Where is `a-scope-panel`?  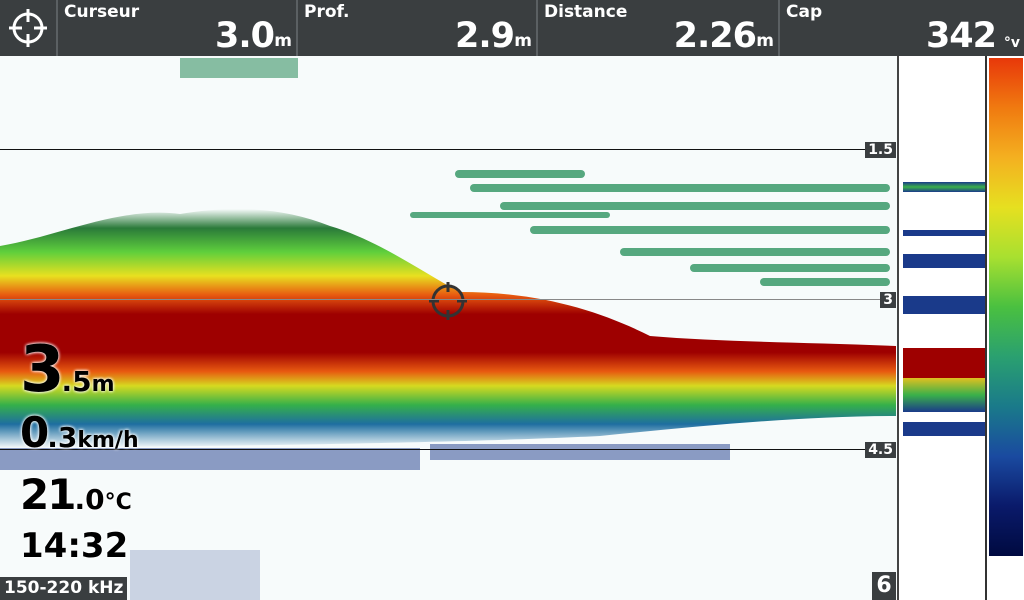 a-scope-panel is located at coordinates (942, 328).